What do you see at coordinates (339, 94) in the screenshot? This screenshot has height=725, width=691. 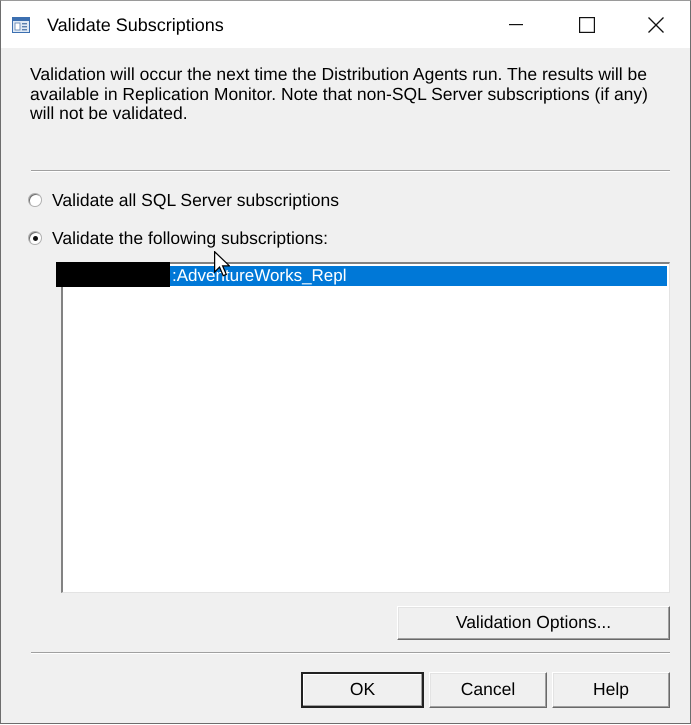 I see `description-text: Validation will occur the next time the Distribution Agents run. The results will be available in Replication Monitor. Note that non-SQL Server subscriptions (if any) will not be validated.` at bounding box center [339, 94].